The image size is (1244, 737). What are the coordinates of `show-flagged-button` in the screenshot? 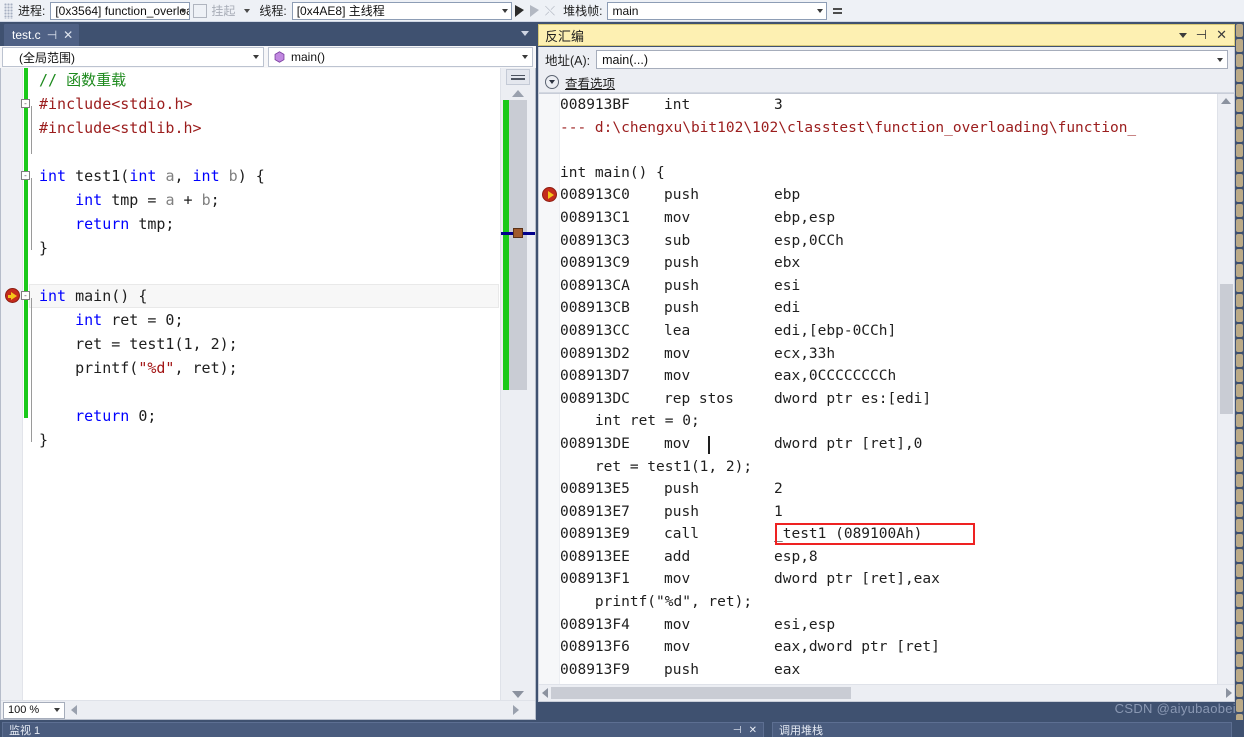 It's located at (534, 11).